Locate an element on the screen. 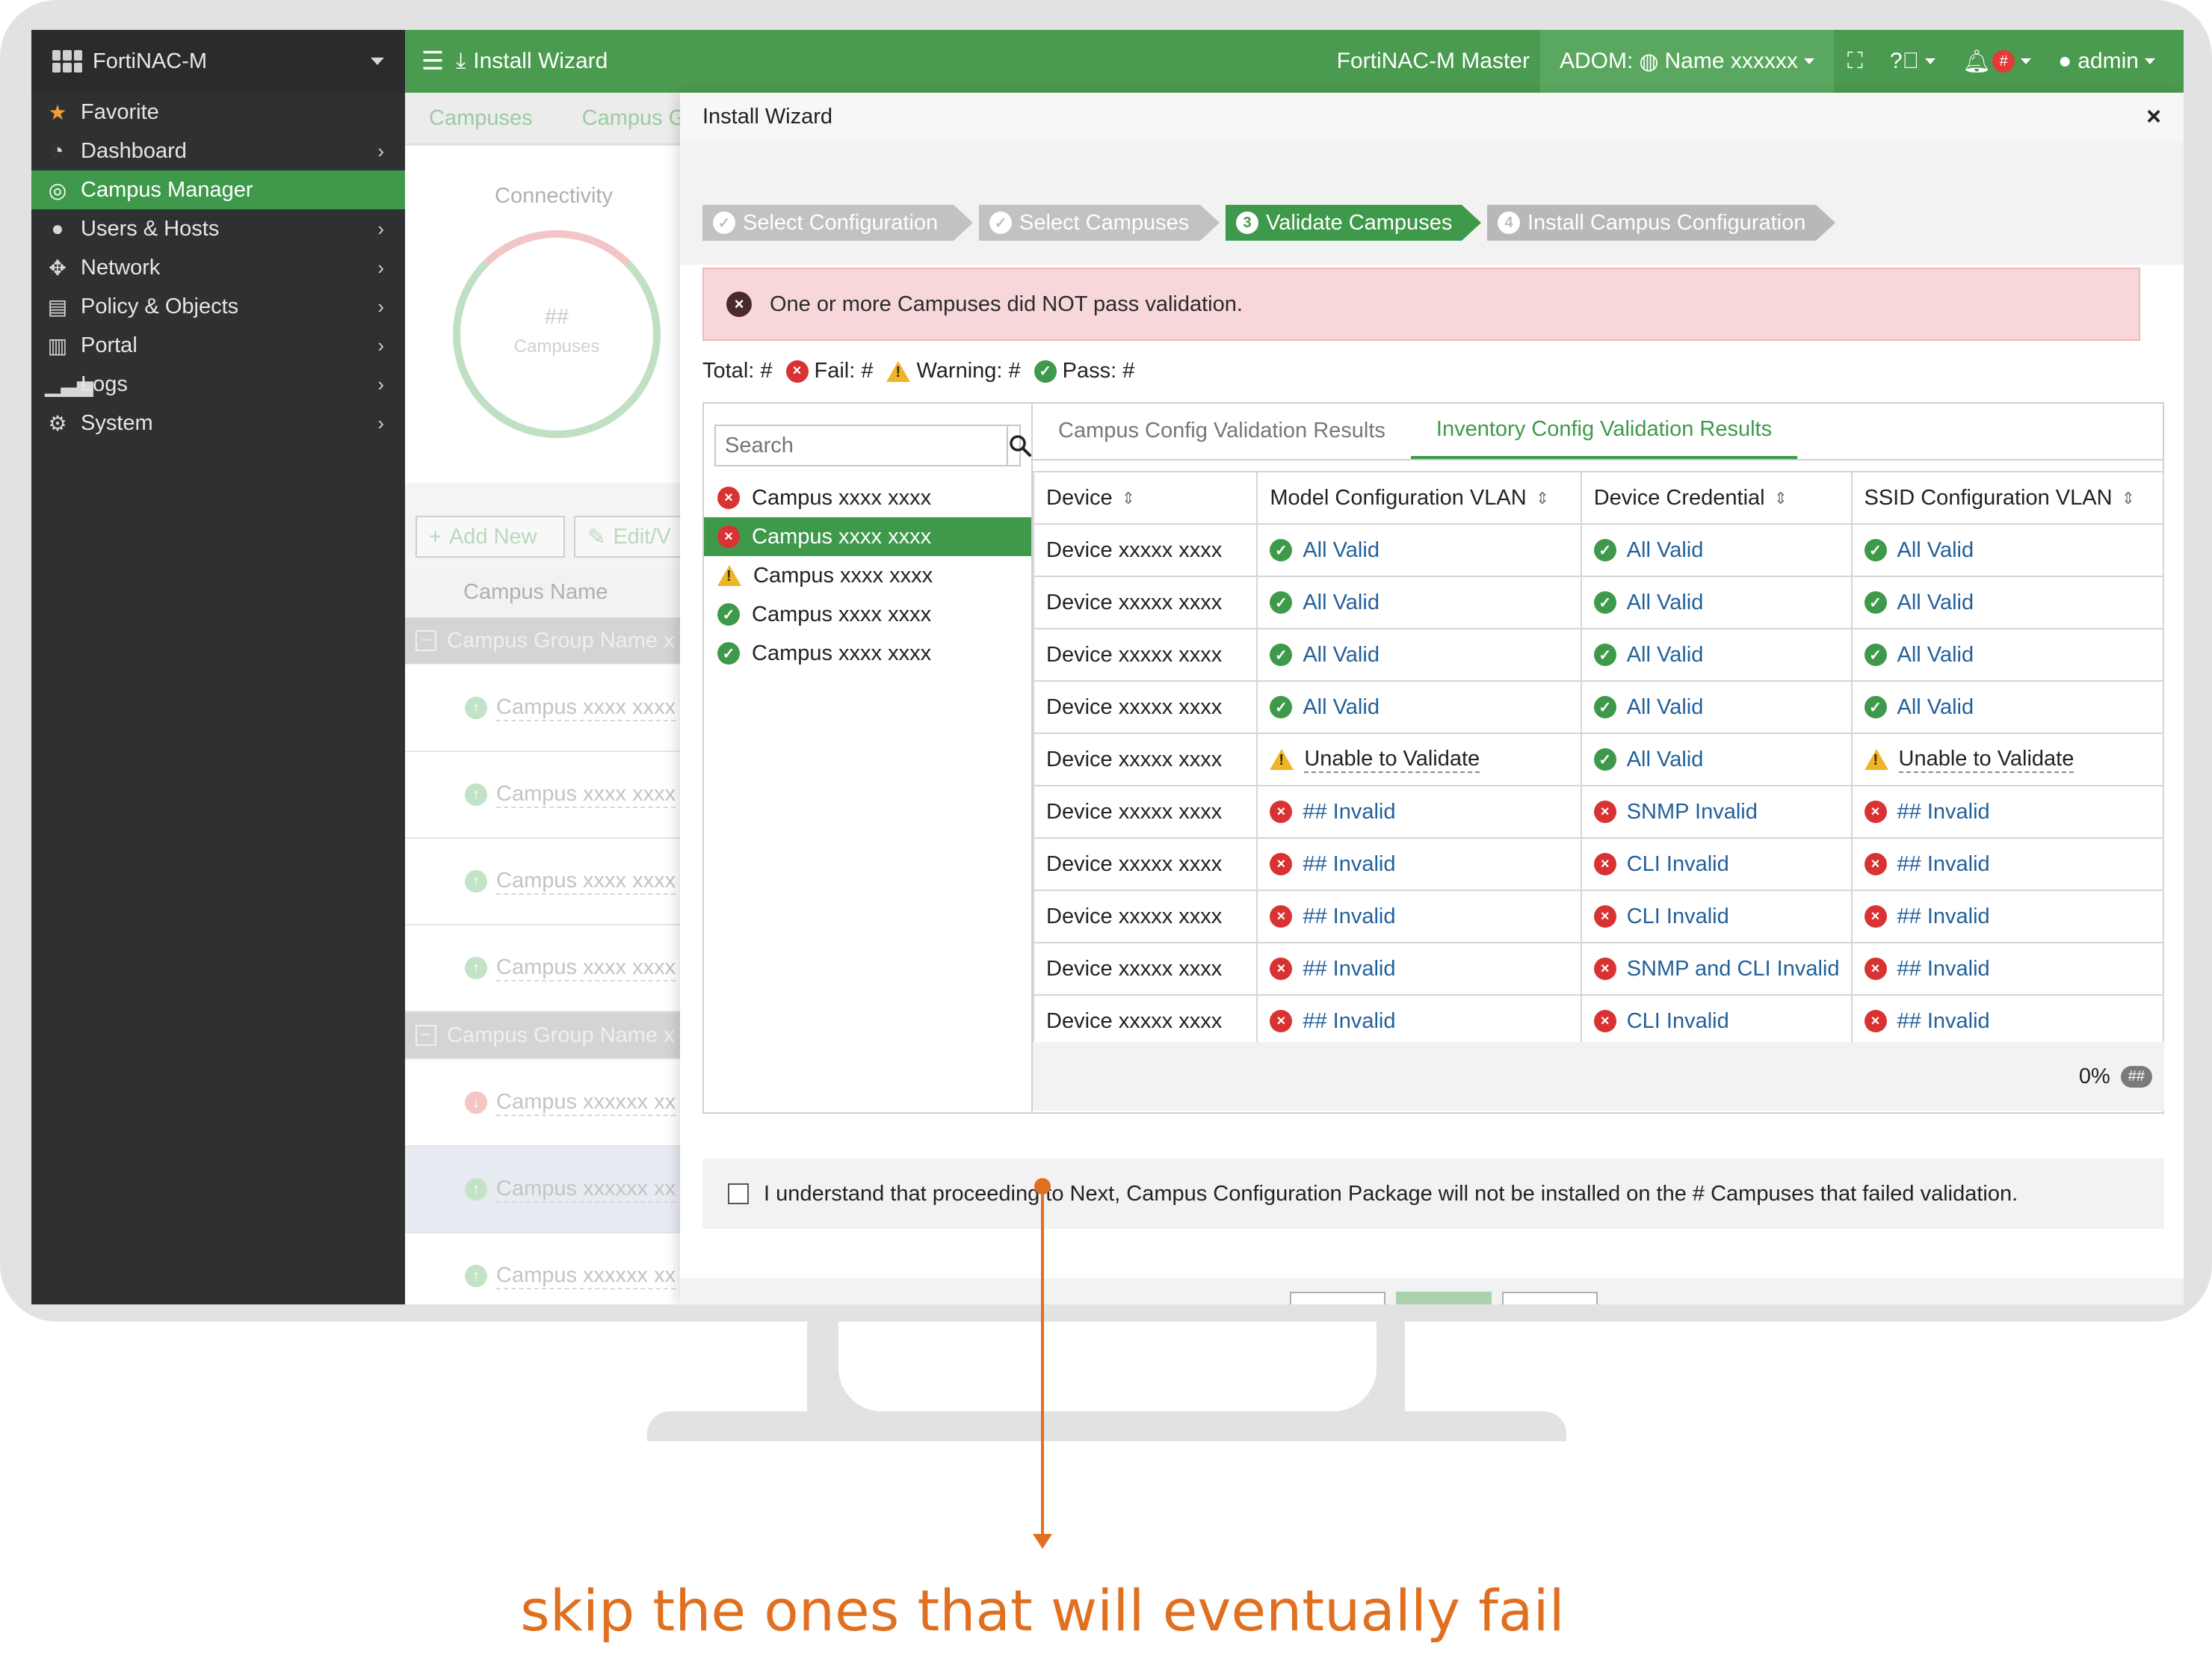 This screenshot has width=2212, height=1658. campus-list-item: Campus xxxx xxxx is located at coordinates (868, 576).